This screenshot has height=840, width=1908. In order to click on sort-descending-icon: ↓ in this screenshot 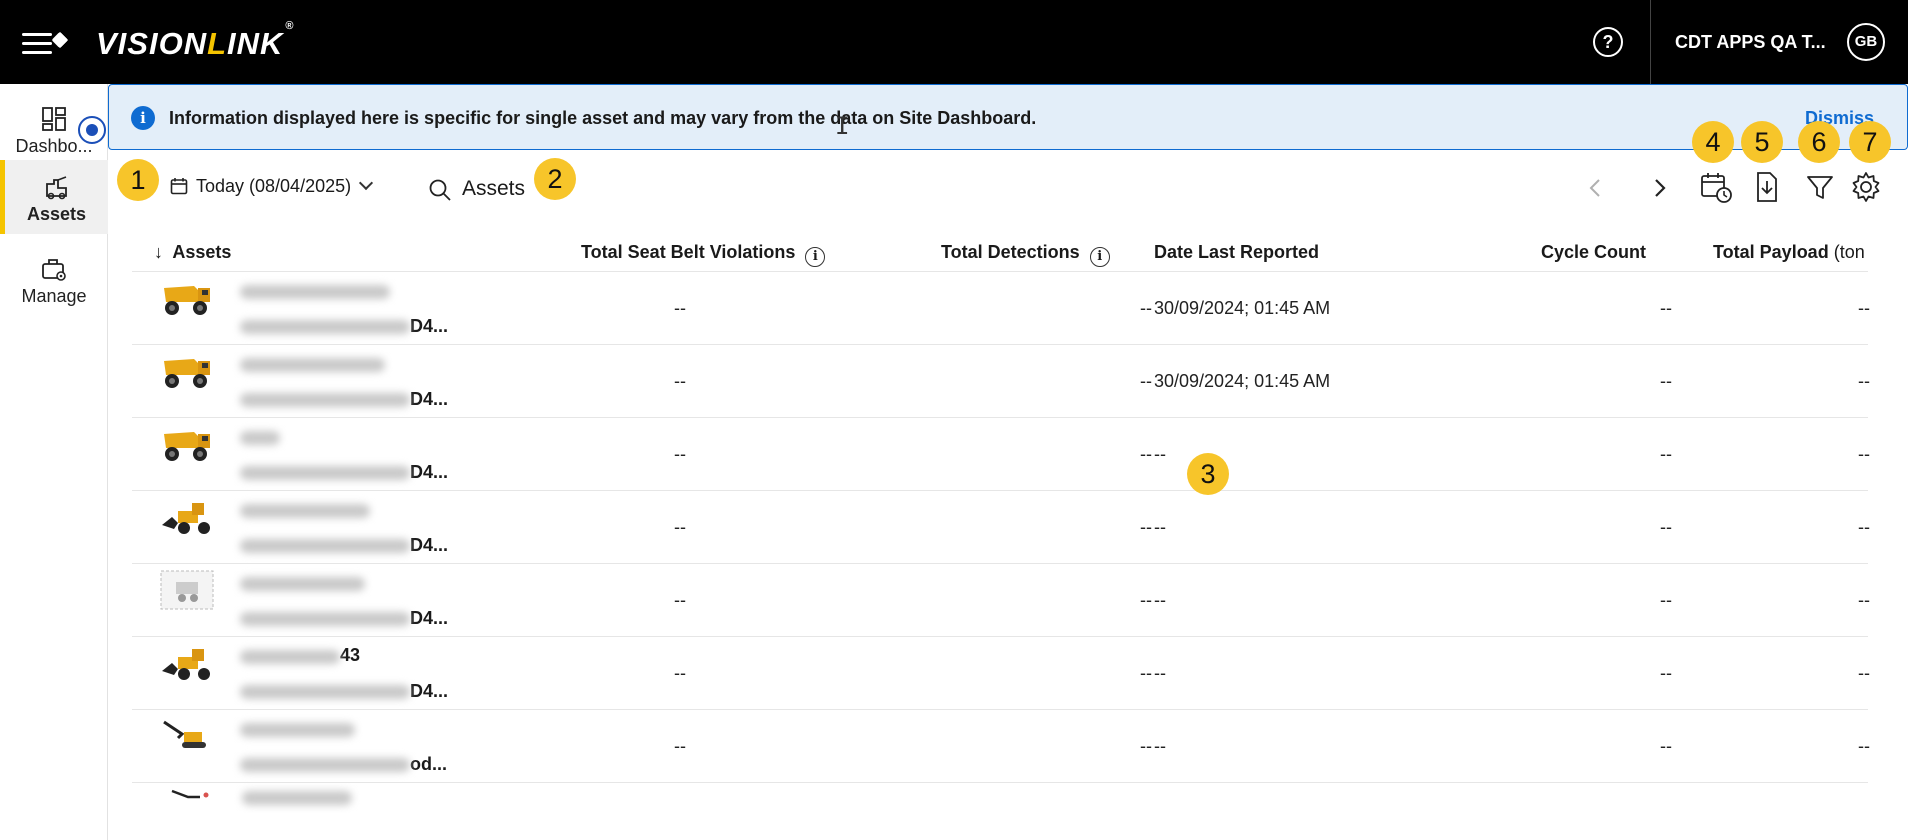, I will do `click(158, 252)`.